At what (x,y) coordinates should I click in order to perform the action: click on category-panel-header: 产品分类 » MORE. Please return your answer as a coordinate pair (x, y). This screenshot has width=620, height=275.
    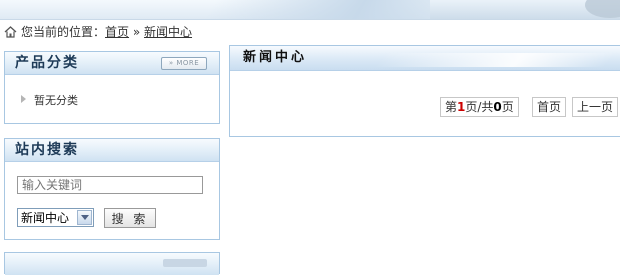
    Looking at the image, I should click on (112, 63).